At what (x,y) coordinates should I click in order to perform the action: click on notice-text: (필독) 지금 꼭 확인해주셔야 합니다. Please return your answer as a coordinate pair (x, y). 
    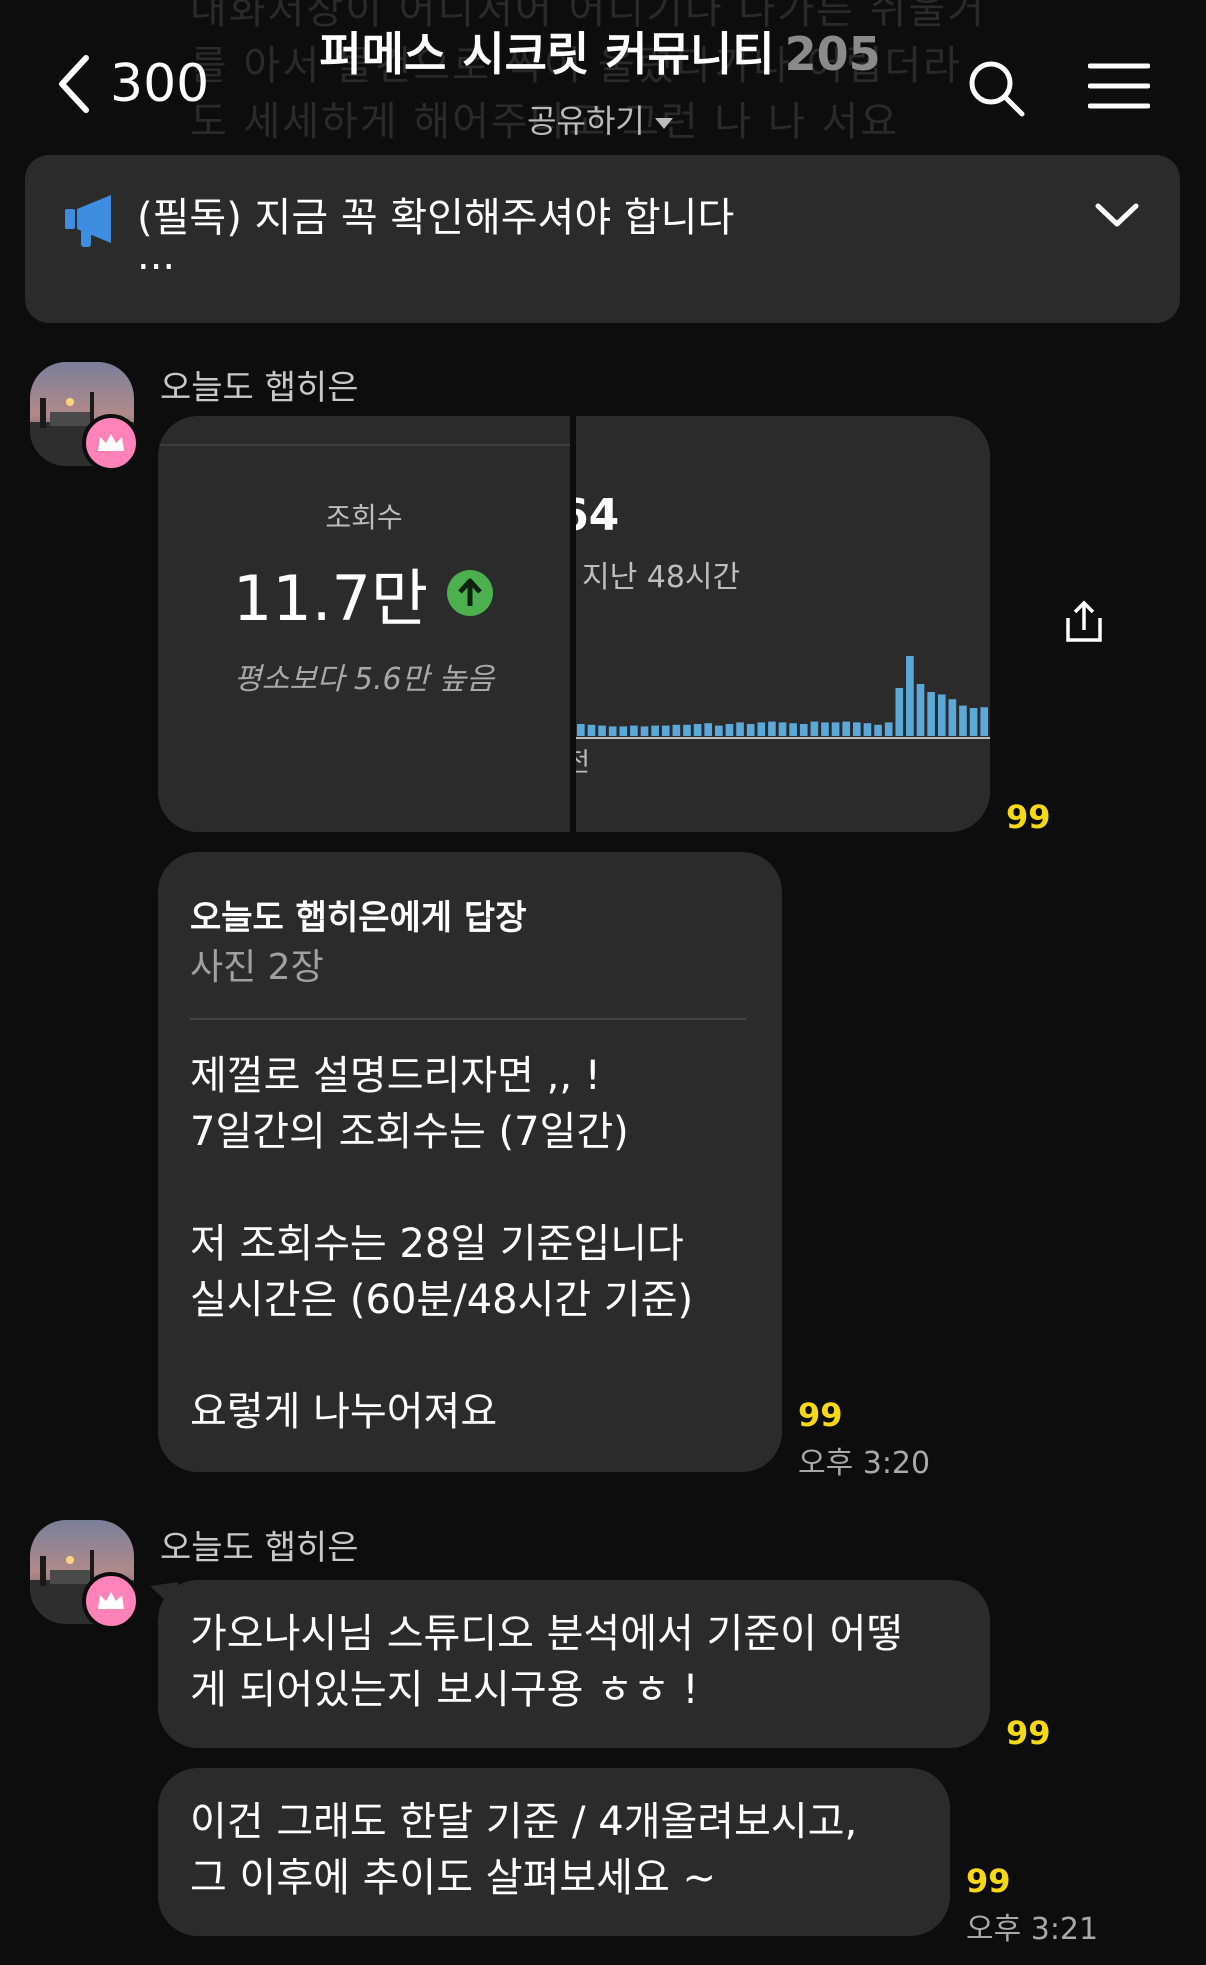
    Looking at the image, I should click on (436, 218).